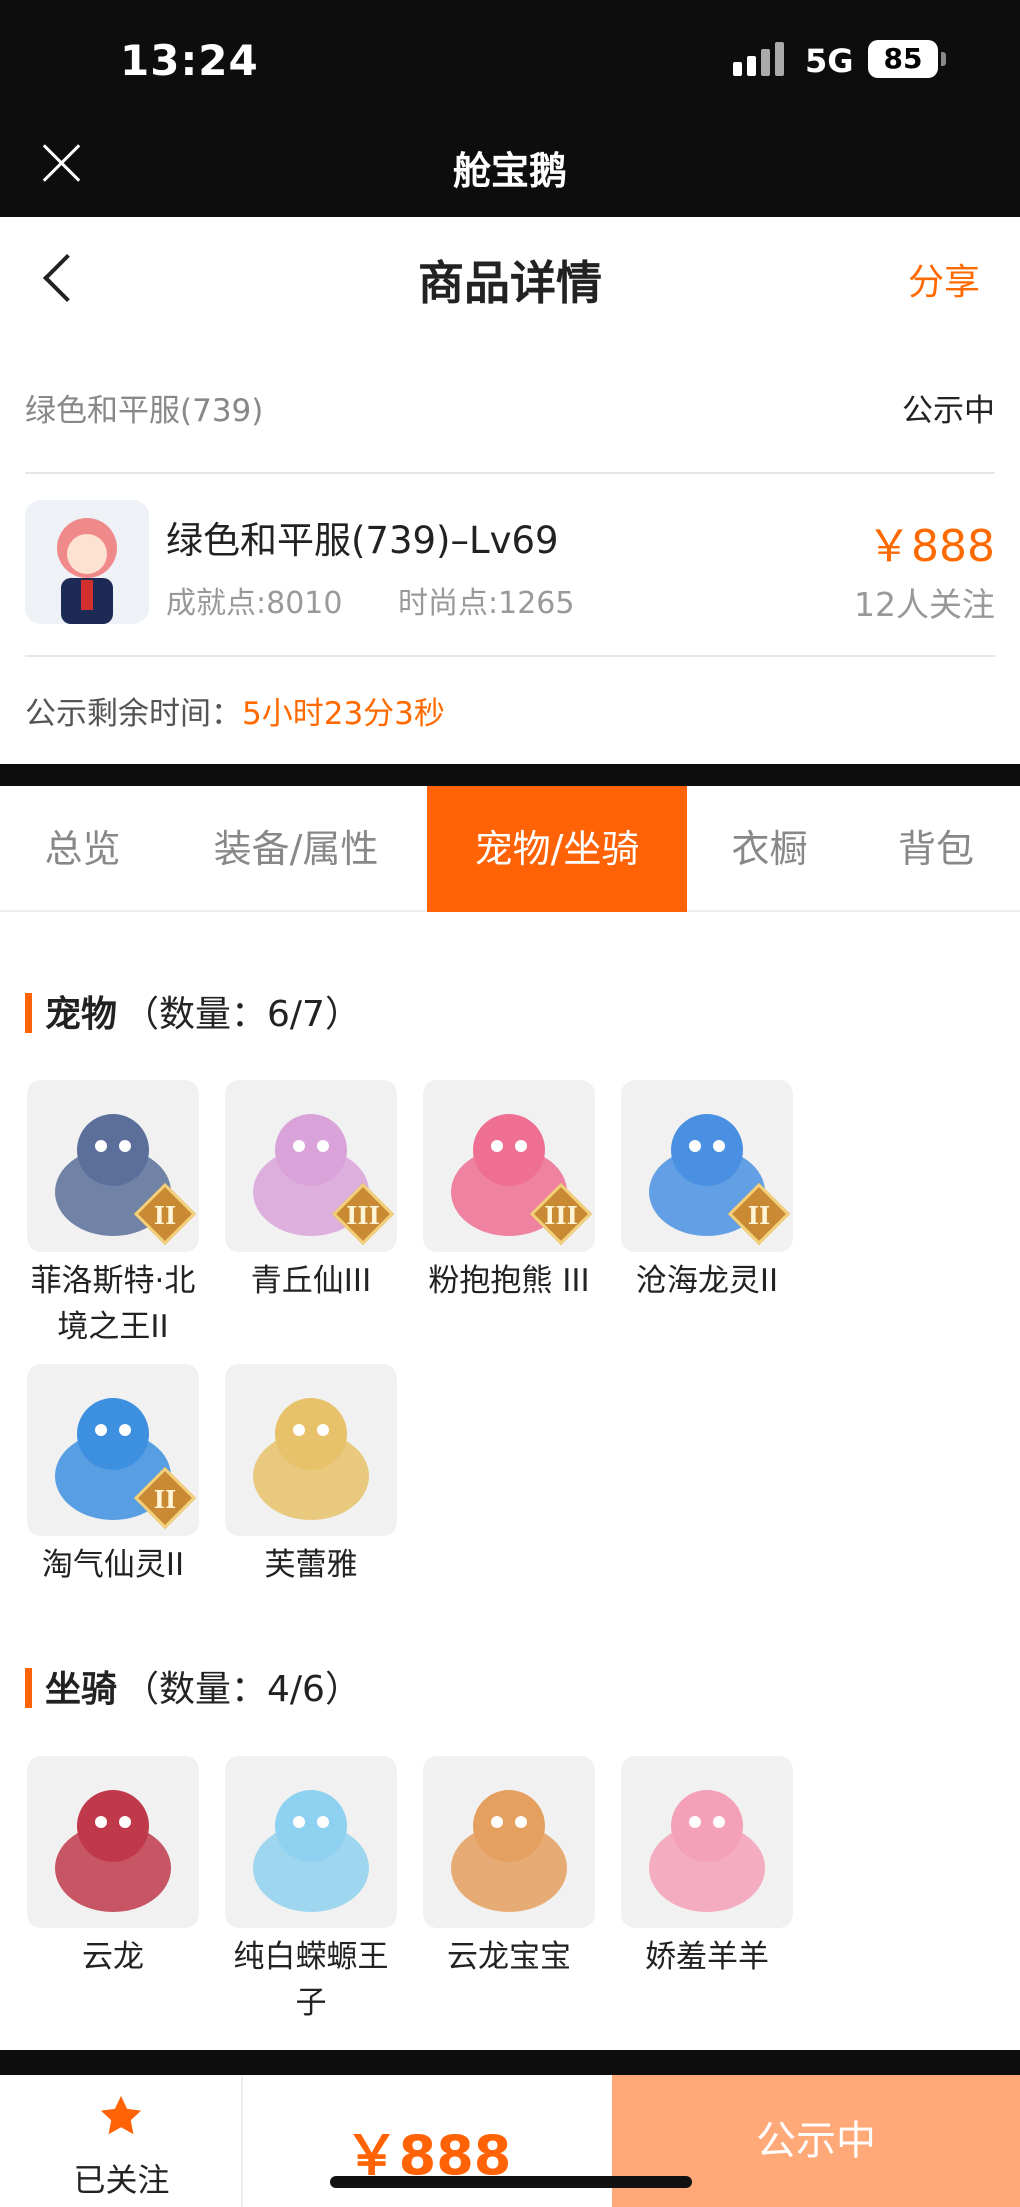  I want to click on pet-name: 芙蕾雅, so click(311, 1565).